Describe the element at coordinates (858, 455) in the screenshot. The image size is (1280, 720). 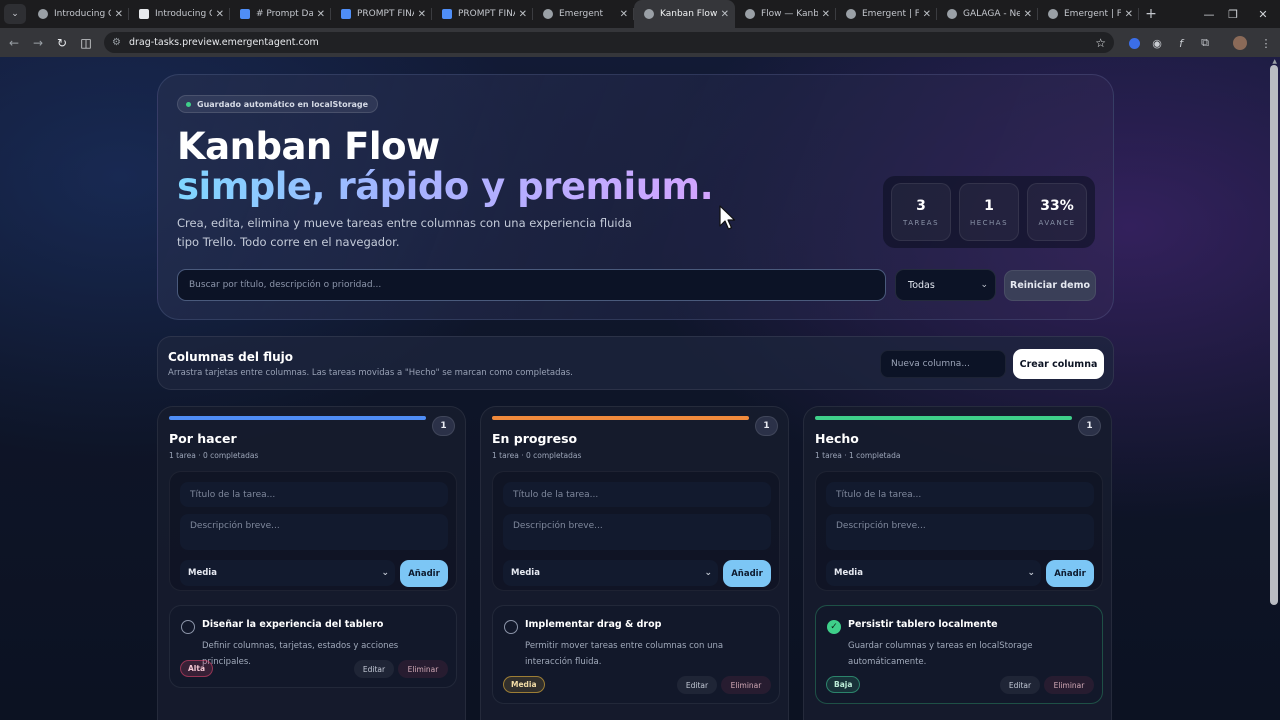
I see `column-meta: 1 tarea · 1 completada` at that location.